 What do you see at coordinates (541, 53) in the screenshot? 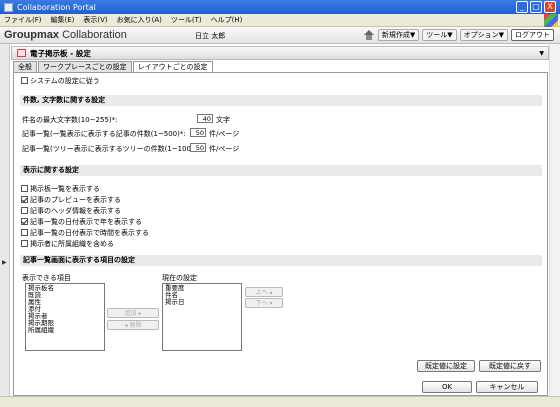
I see `panel-menu-icon: ▼` at bounding box center [541, 53].